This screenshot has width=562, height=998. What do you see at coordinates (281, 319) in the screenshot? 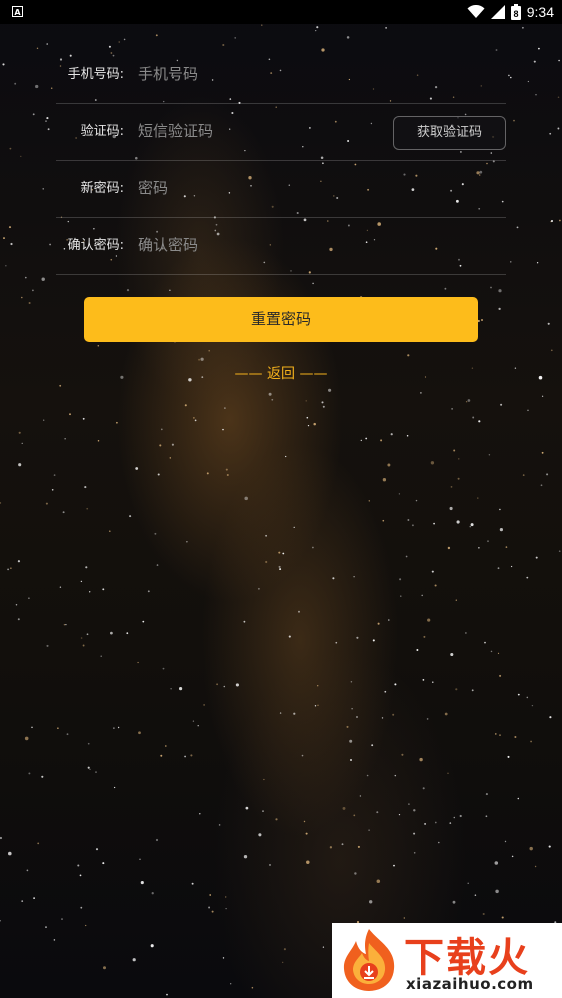
I see `reset-password-button: 重置密码` at bounding box center [281, 319].